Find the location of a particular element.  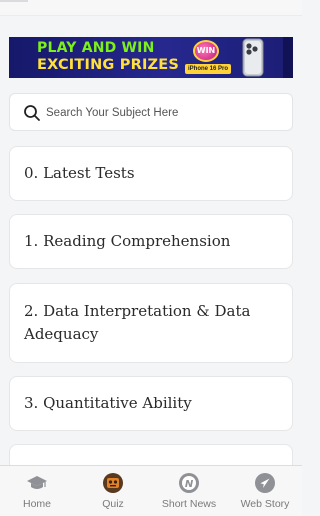

subject-card-quantitative-ability: 3. Quantitative Ability is located at coordinates (151, 403).